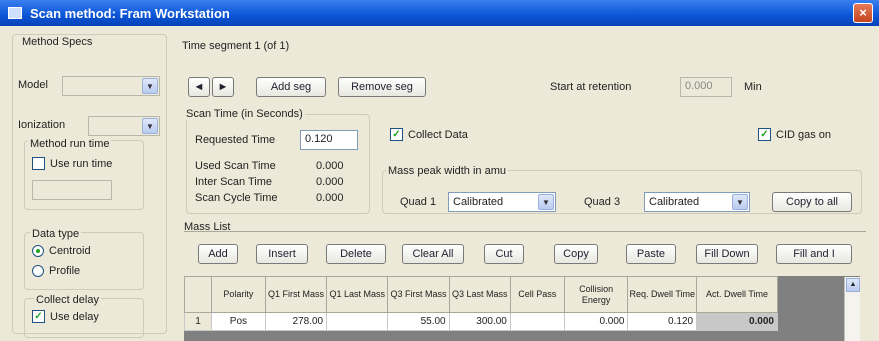 This screenshot has width=879, height=341. What do you see at coordinates (42, 125) in the screenshot?
I see `ionization-label: Ionization` at bounding box center [42, 125].